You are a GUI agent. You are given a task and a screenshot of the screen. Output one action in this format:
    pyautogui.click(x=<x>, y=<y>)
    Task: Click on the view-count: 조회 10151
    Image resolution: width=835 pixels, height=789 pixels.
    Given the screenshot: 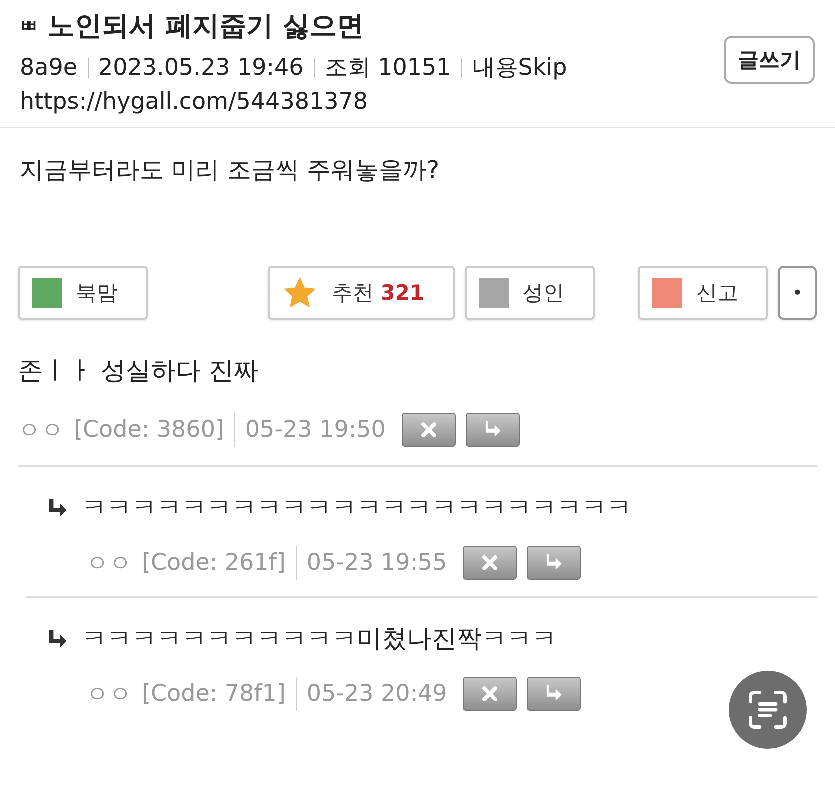 What is the action you would take?
    pyautogui.click(x=388, y=68)
    